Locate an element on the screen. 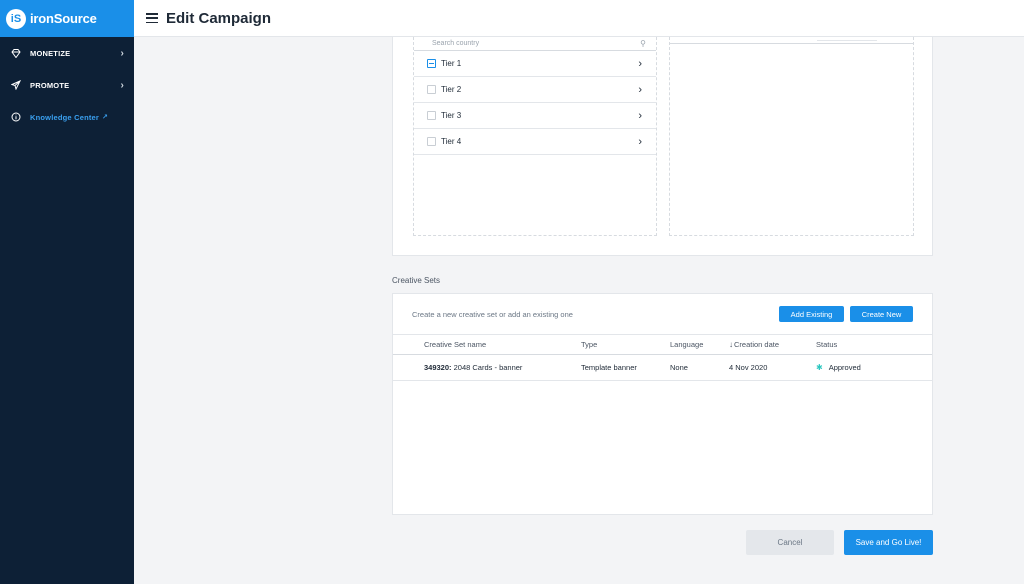  column-header-creation-date: ↓Creation date is located at coordinates (754, 344).